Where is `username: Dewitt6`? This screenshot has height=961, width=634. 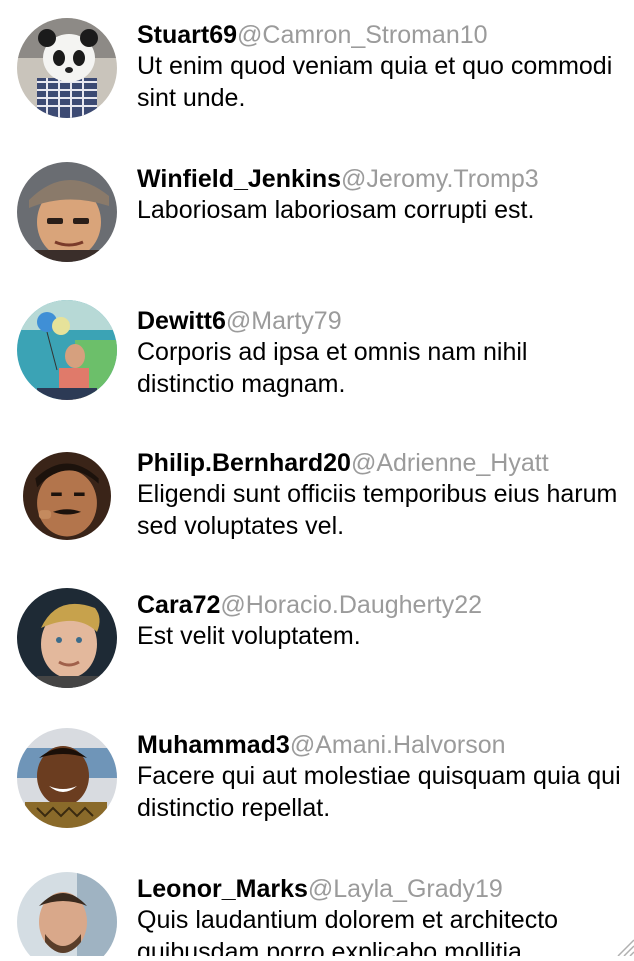 username: Dewitt6 is located at coordinates (181, 321).